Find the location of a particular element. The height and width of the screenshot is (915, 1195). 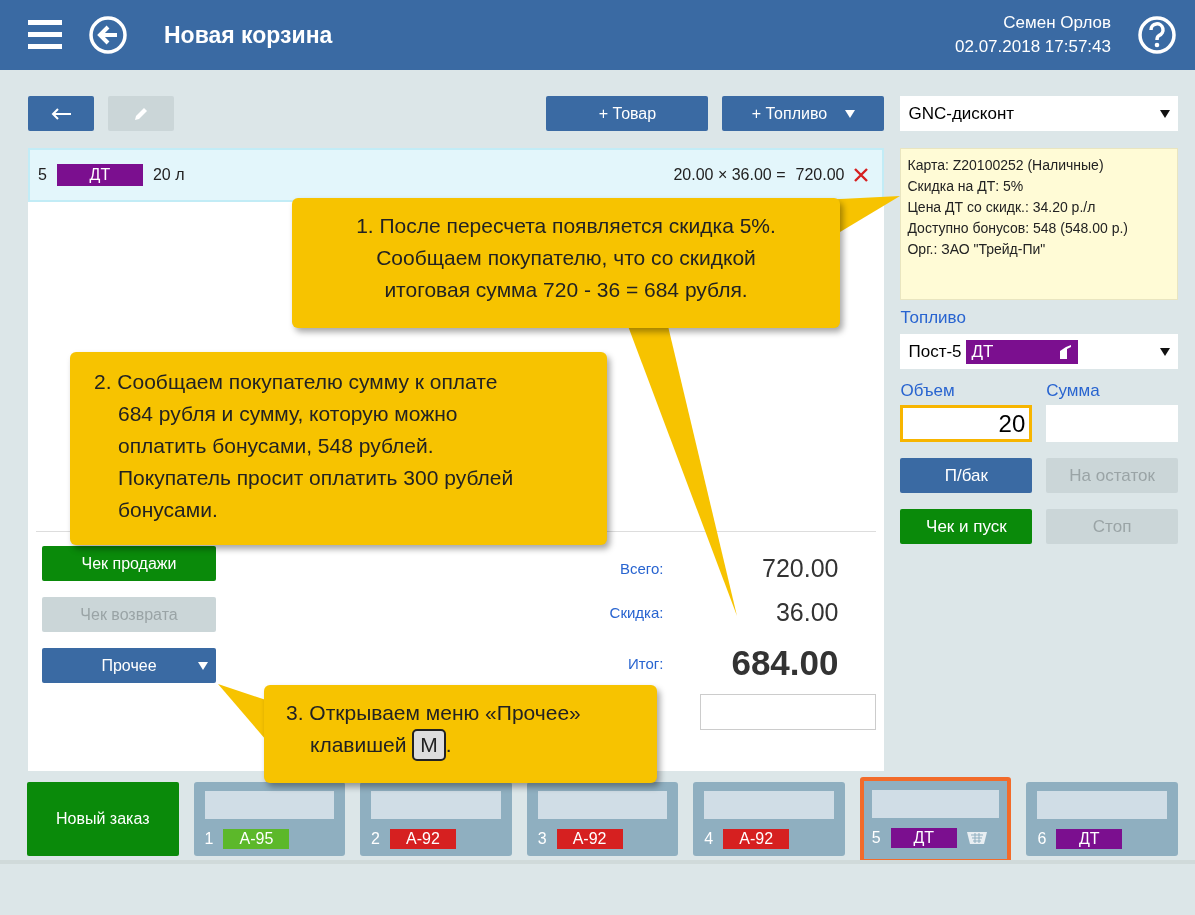

window-title: Новая корзина is located at coordinates (249, 35).